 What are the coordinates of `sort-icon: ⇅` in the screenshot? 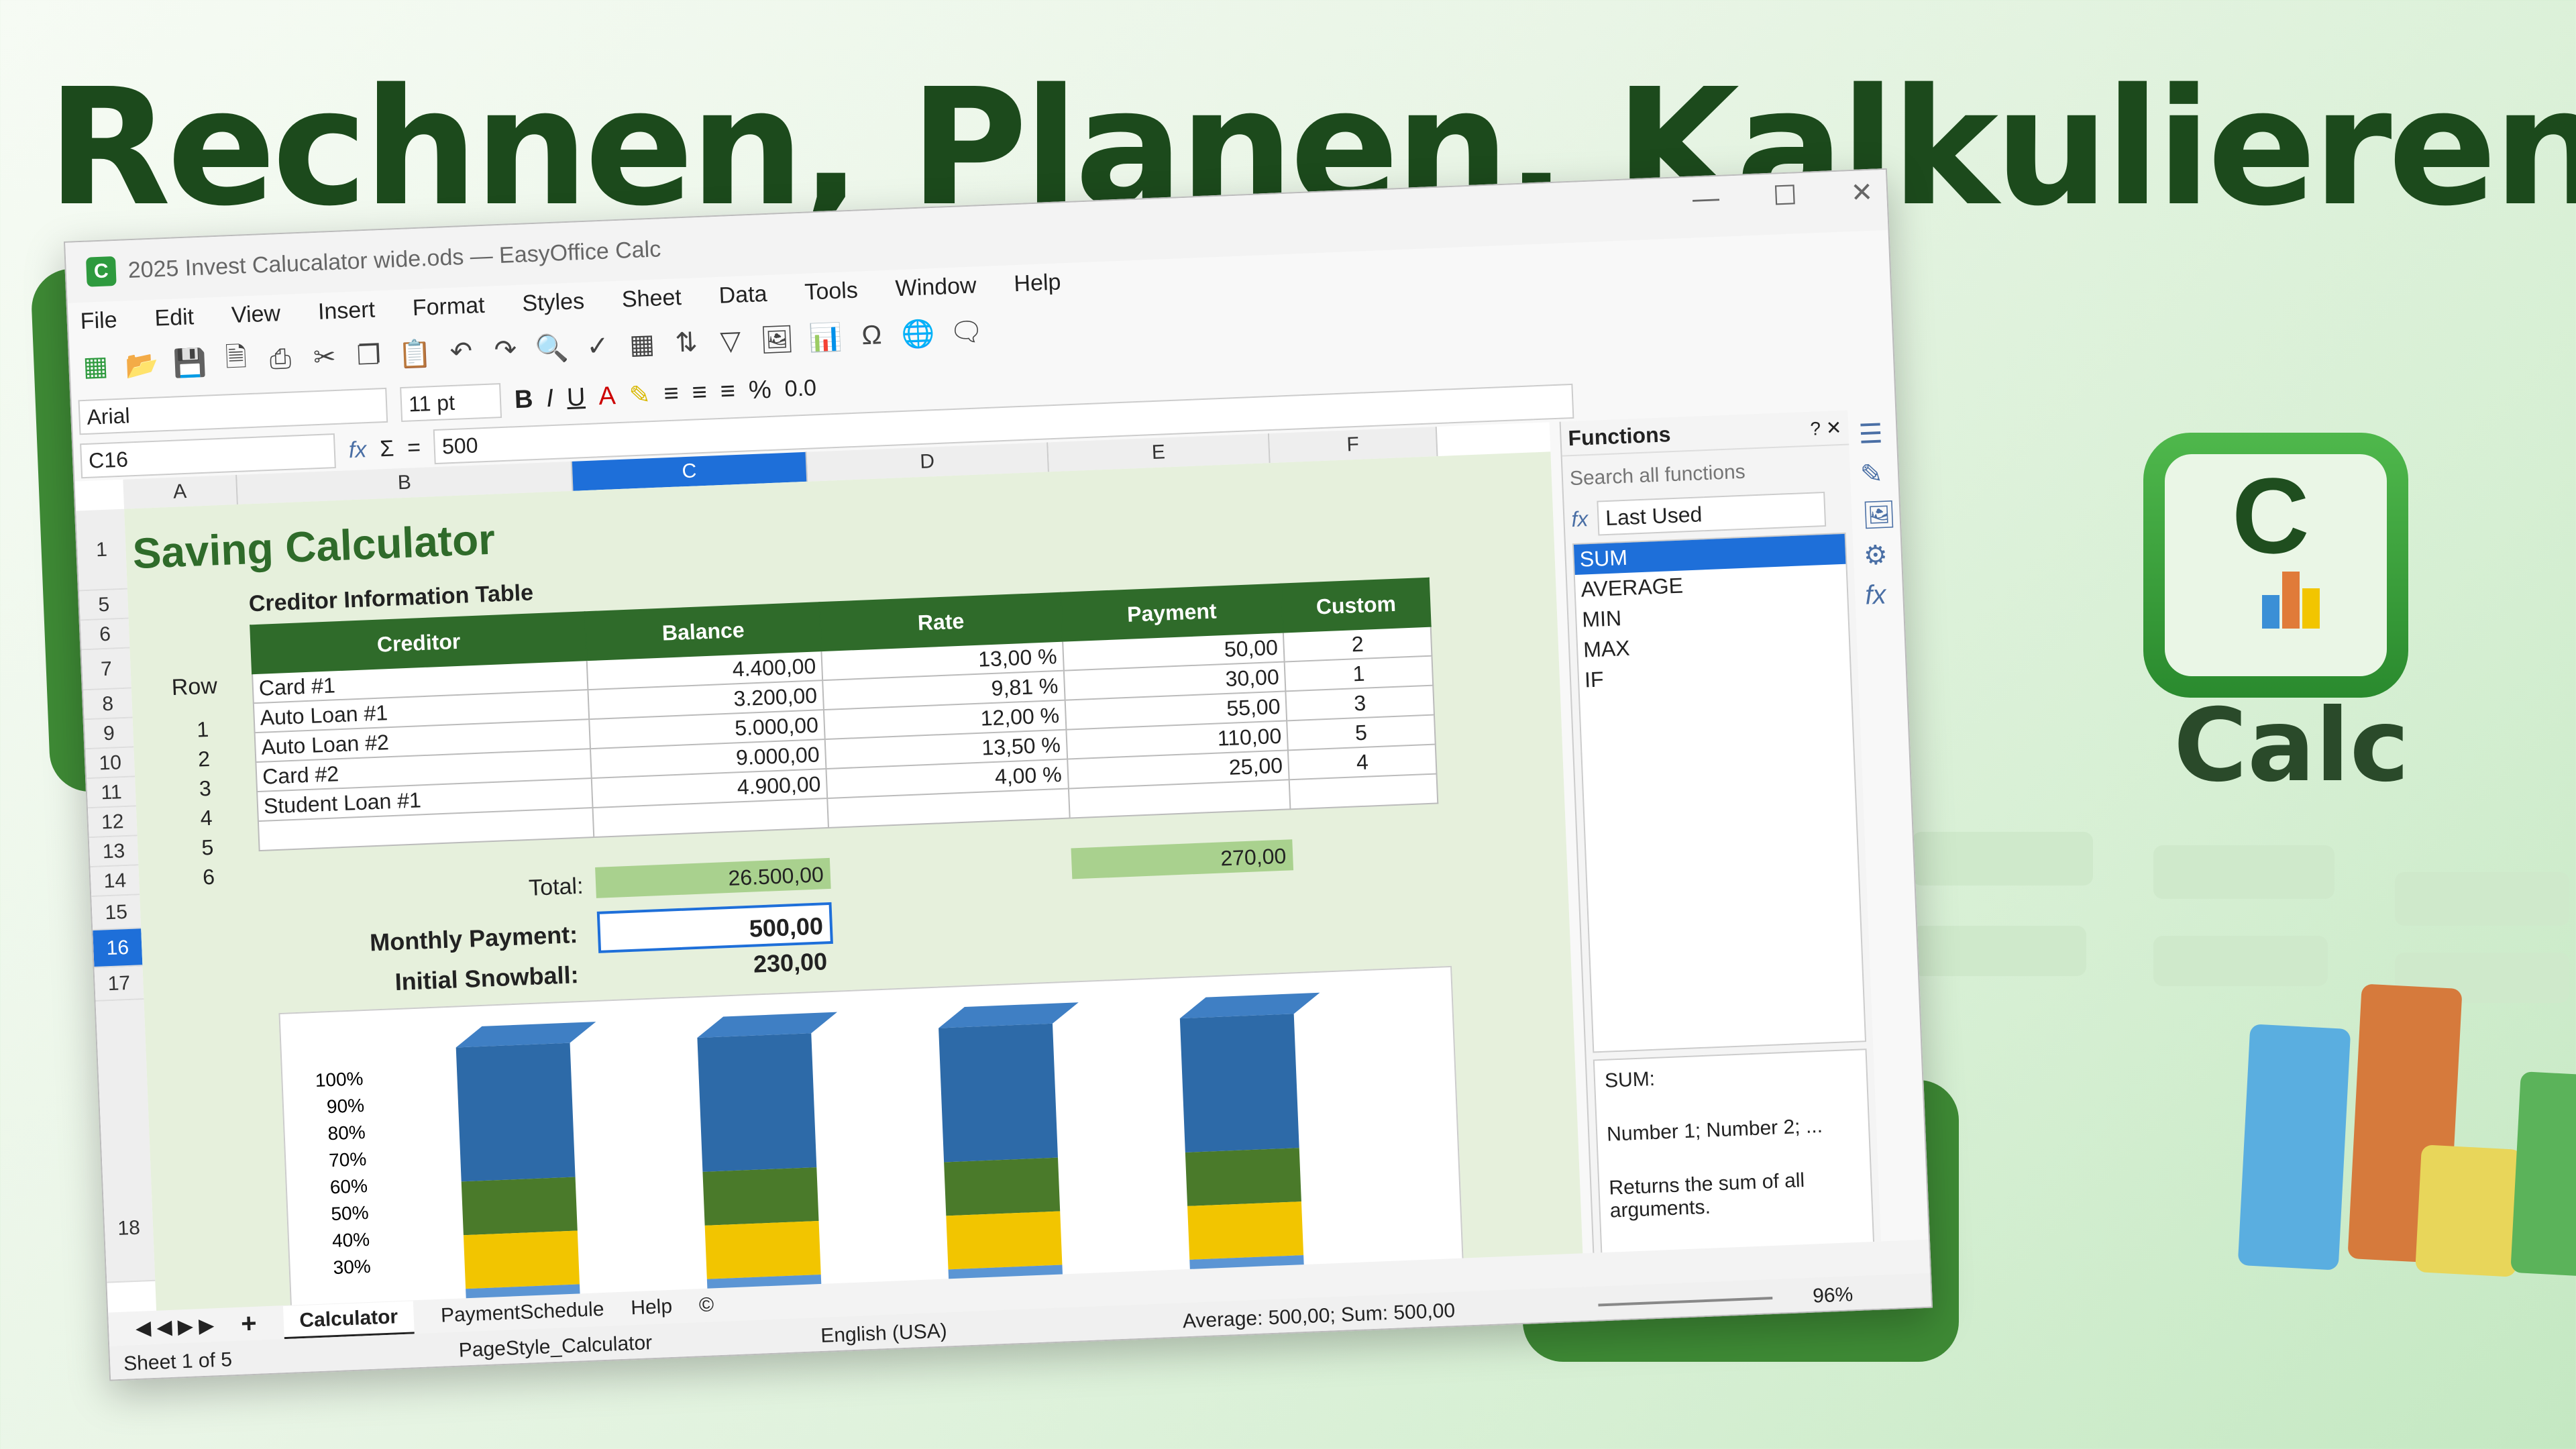 It's located at (686, 343).